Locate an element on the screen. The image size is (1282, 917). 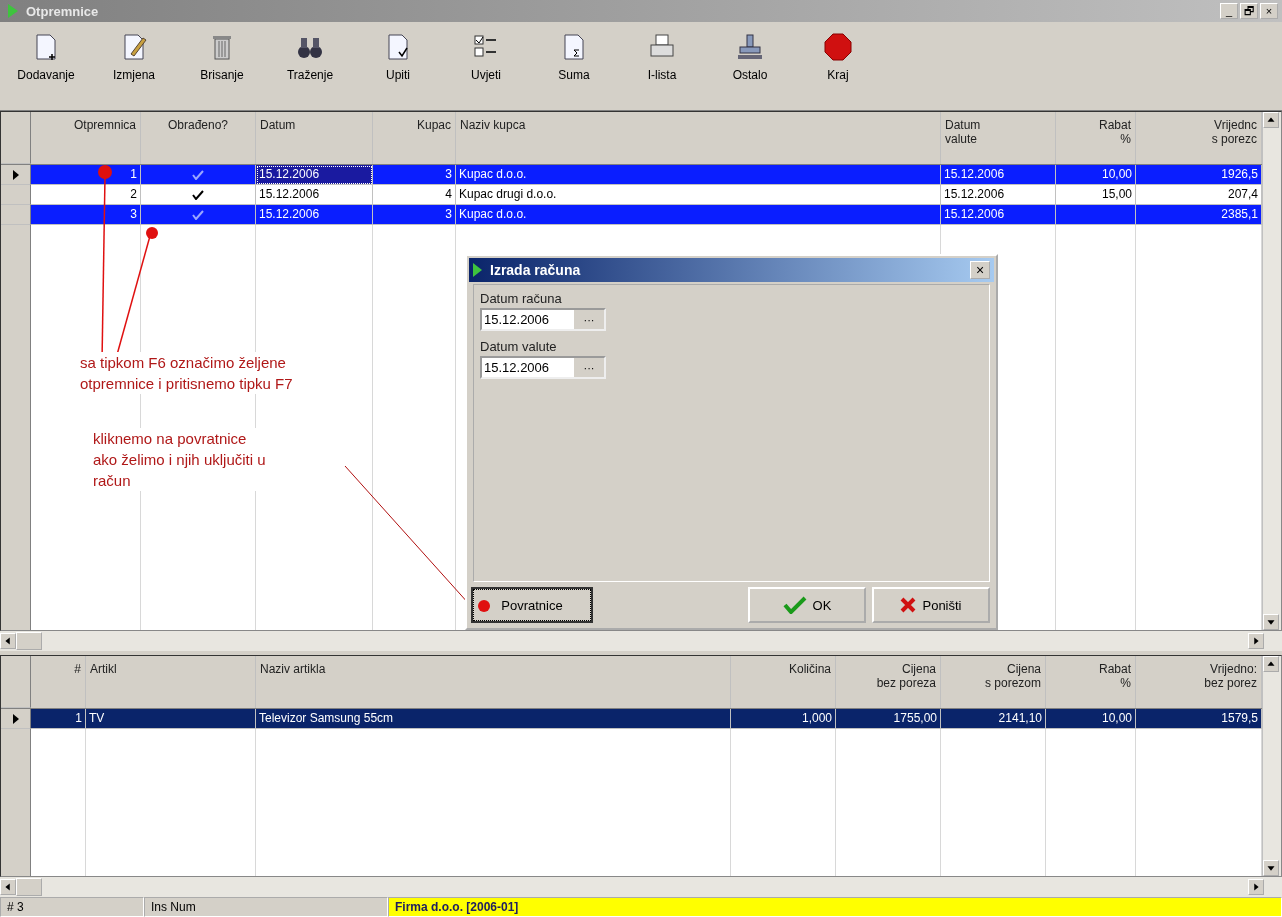
column-header: Datum valute is located at coordinates (998, 138).